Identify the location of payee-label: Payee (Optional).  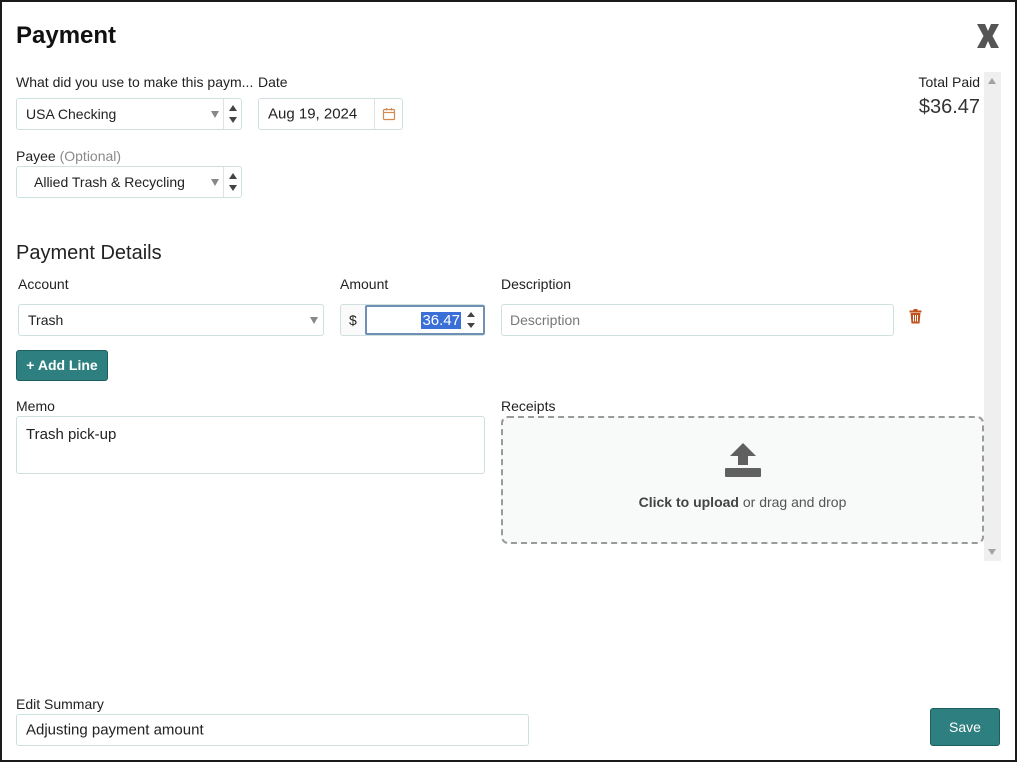
(68, 156).